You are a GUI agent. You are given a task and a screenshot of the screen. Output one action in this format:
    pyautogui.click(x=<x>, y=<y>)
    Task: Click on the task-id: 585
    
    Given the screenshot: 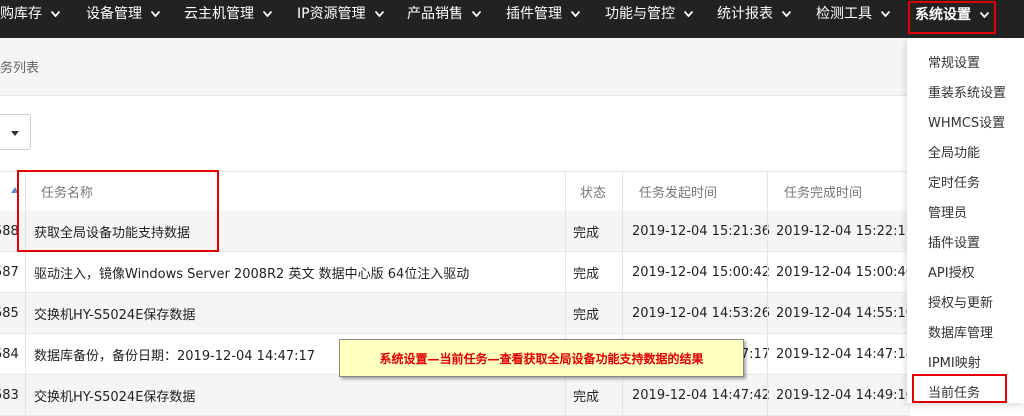 What is the action you would take?
    pyautogui.click(x=9, y=313)
    